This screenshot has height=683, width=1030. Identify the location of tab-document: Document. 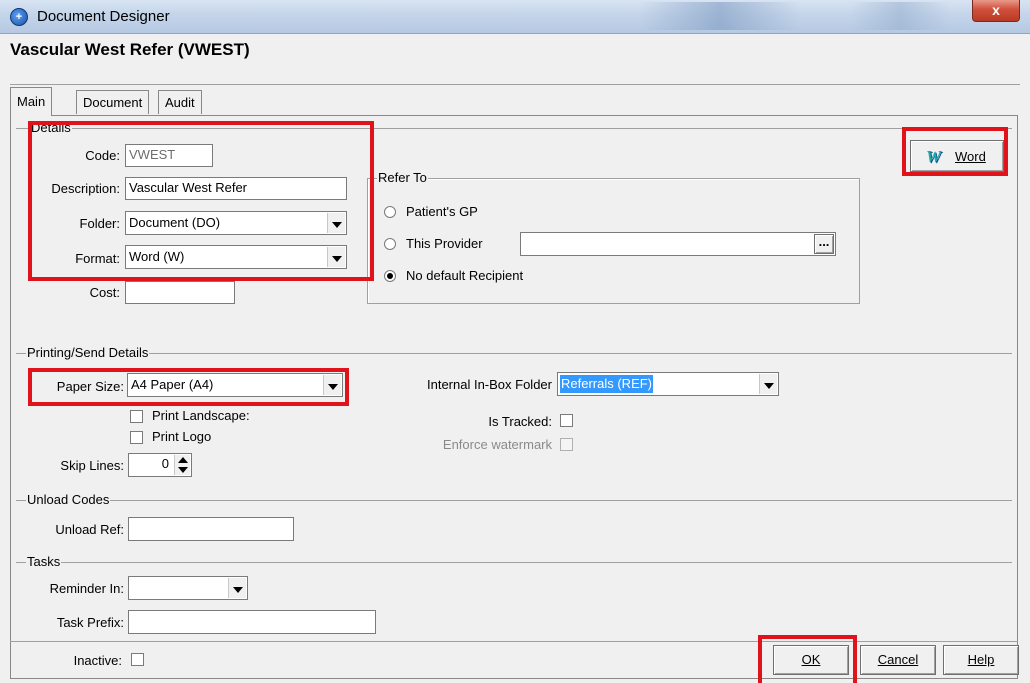
(113, 102).